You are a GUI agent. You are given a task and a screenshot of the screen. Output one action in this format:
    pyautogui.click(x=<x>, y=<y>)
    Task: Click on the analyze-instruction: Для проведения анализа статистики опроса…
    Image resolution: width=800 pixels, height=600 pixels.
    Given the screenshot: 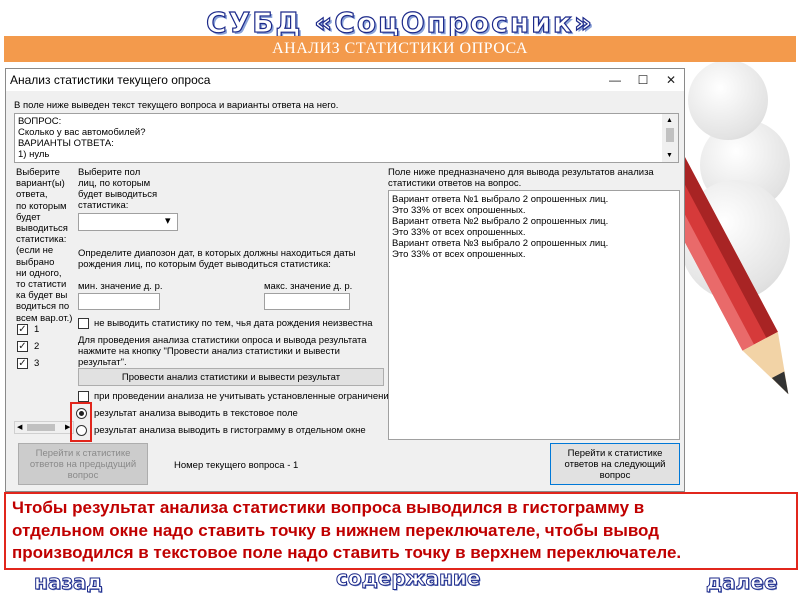 What is the action you would take?
    pyautogui.click(x=222, y=351)
    